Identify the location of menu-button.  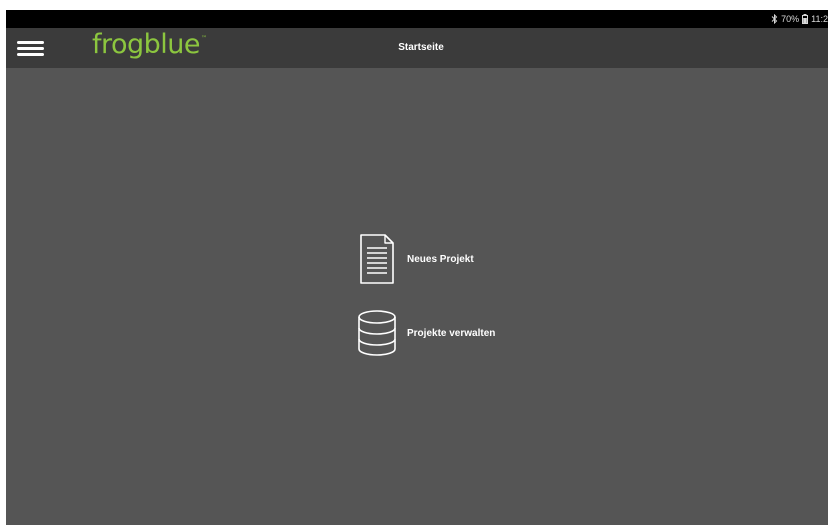
(31, 48).